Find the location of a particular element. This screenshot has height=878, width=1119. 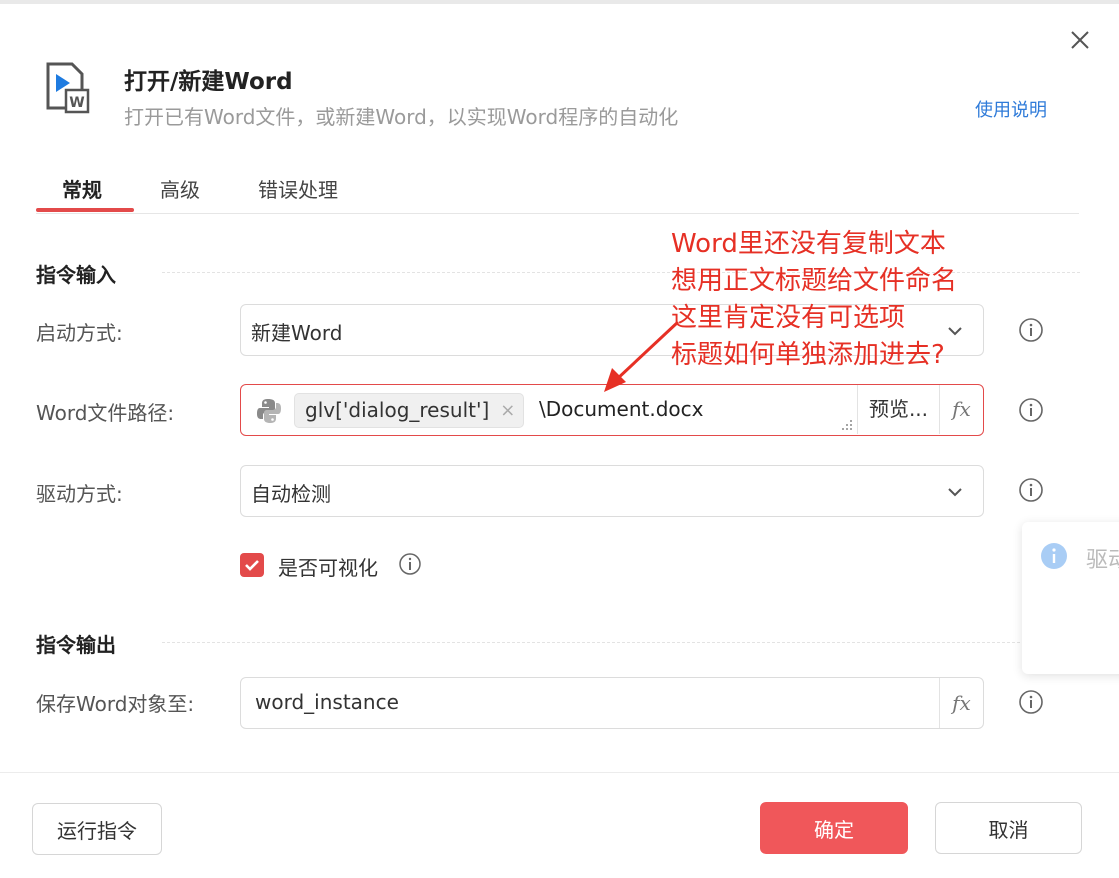

driver-mode-value: 自动检测 is located at coordinates (291, 494).